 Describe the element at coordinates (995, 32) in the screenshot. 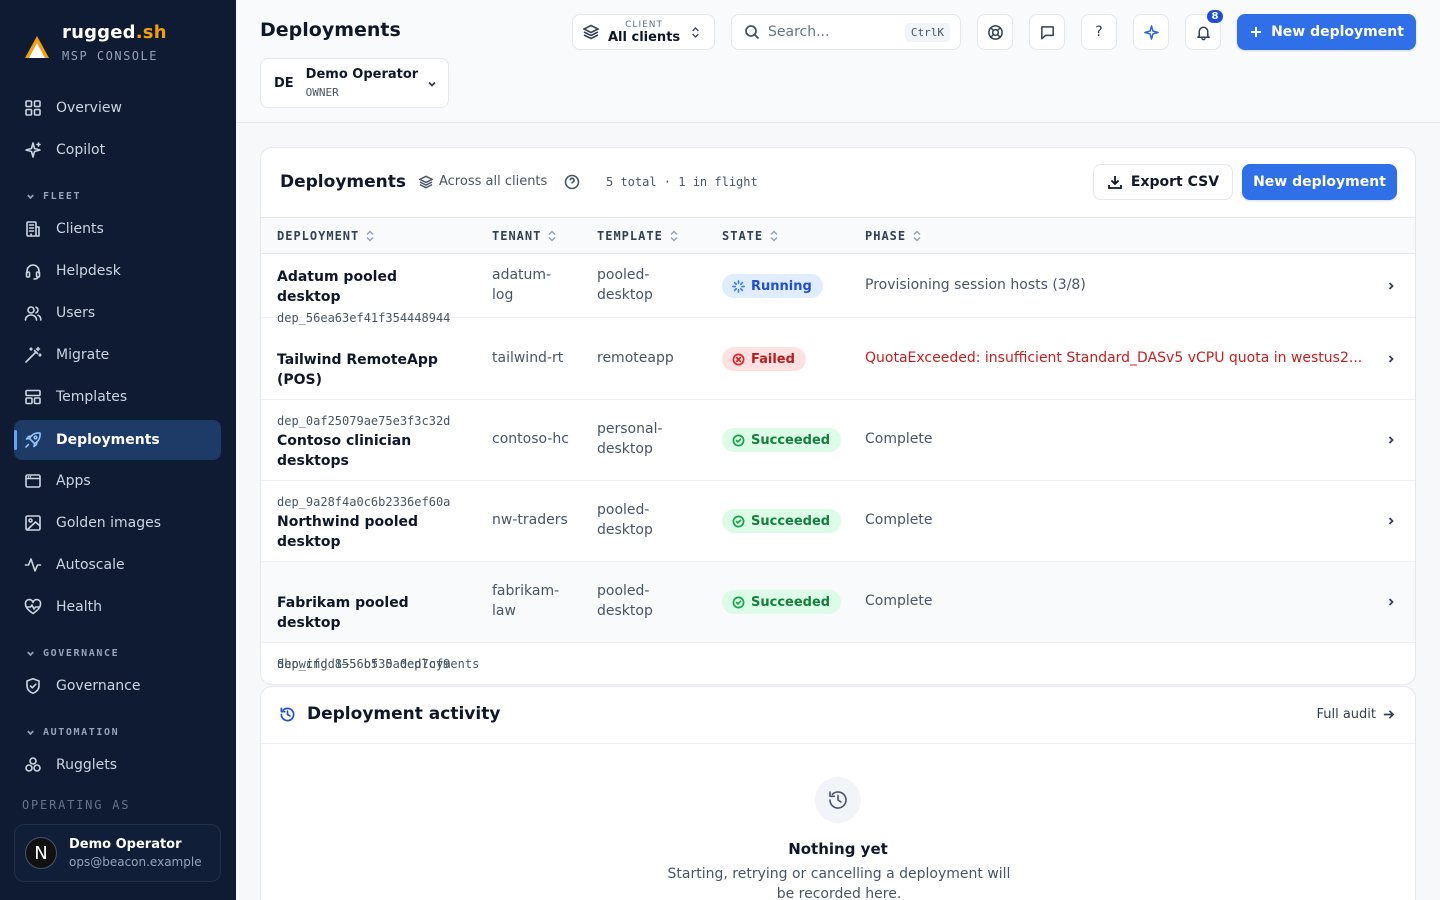

I see `support-button` at that location.